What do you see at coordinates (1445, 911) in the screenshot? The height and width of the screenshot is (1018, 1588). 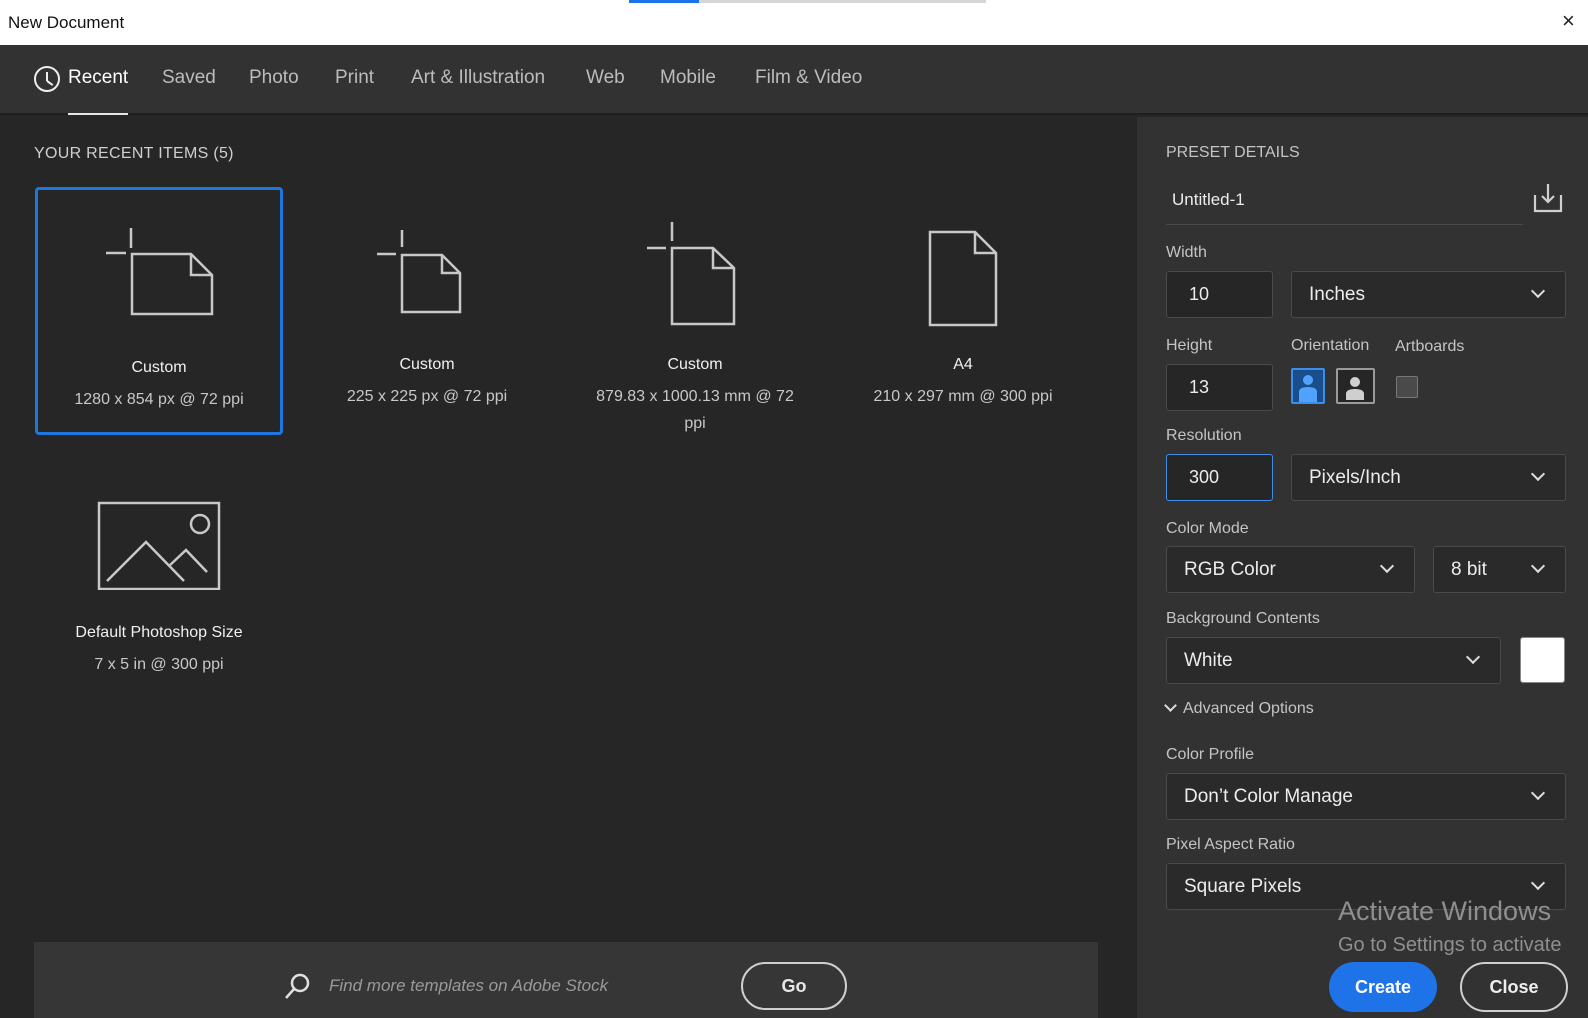 I see `activate-windows-watermark: Activate Windows` at bounding box center [1445, 911].